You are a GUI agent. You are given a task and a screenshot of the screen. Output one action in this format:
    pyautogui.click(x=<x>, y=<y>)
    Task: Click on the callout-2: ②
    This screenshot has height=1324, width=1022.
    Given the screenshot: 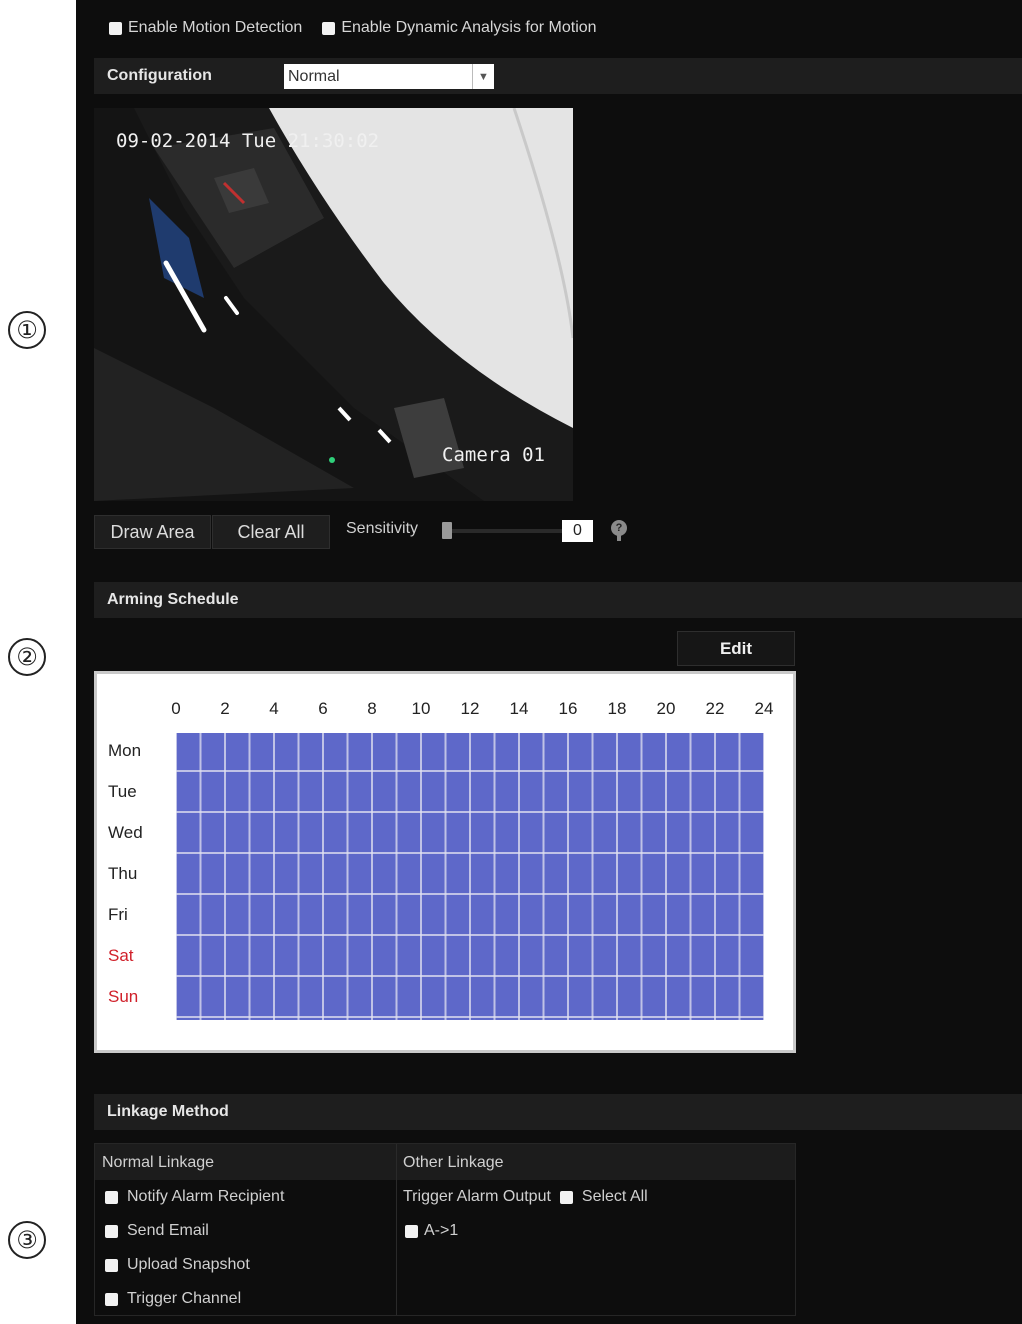 What is the action you would take?
    pyautogui.click(x=27, y=657)
    